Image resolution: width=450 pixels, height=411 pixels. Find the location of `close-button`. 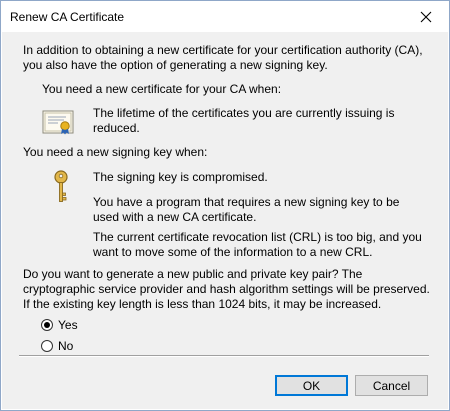

close-button is located at coordinates (426, 16).